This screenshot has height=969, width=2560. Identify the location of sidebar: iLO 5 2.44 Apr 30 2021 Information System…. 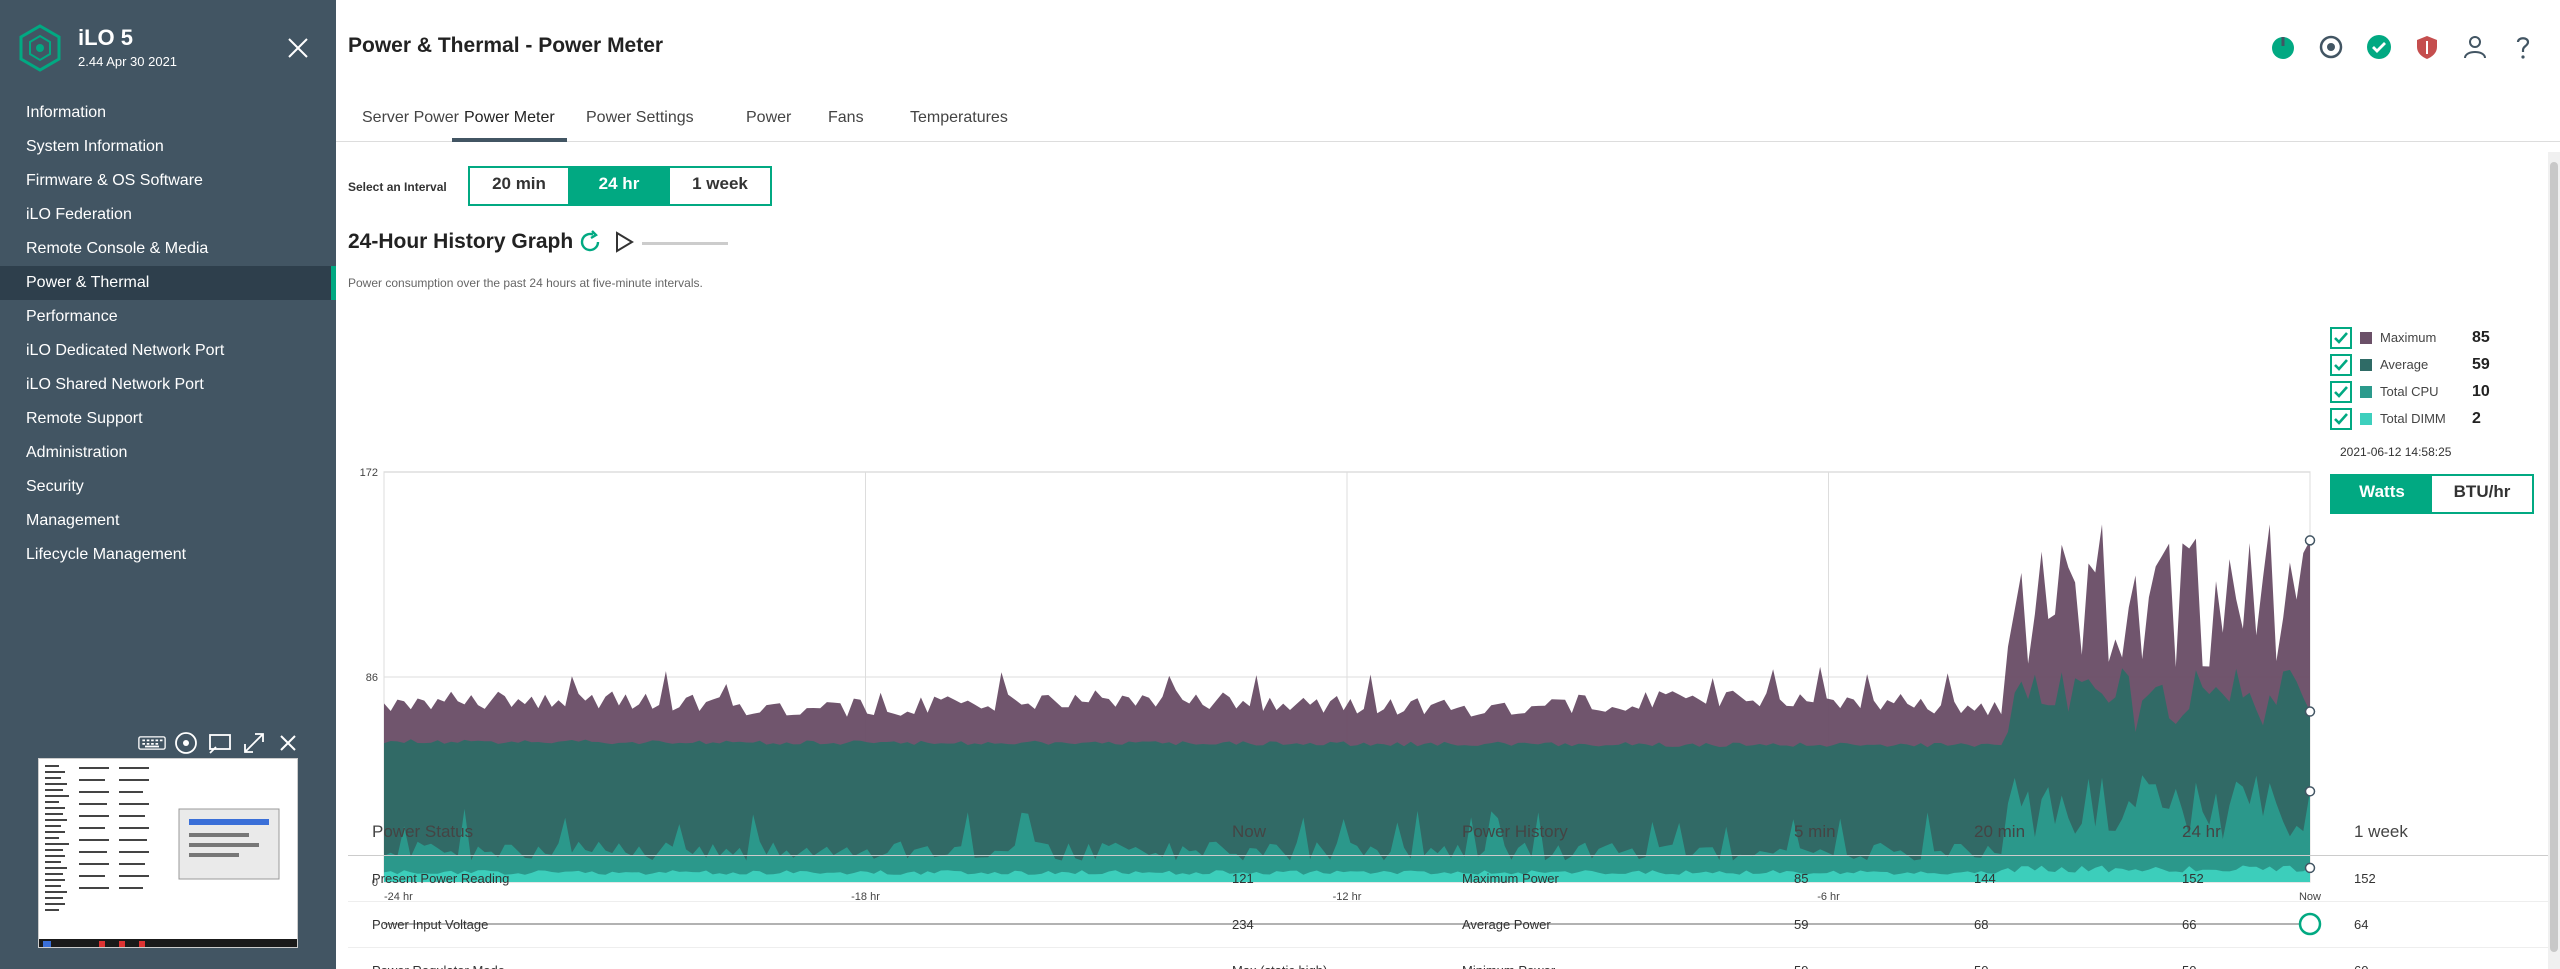
(168, 484).